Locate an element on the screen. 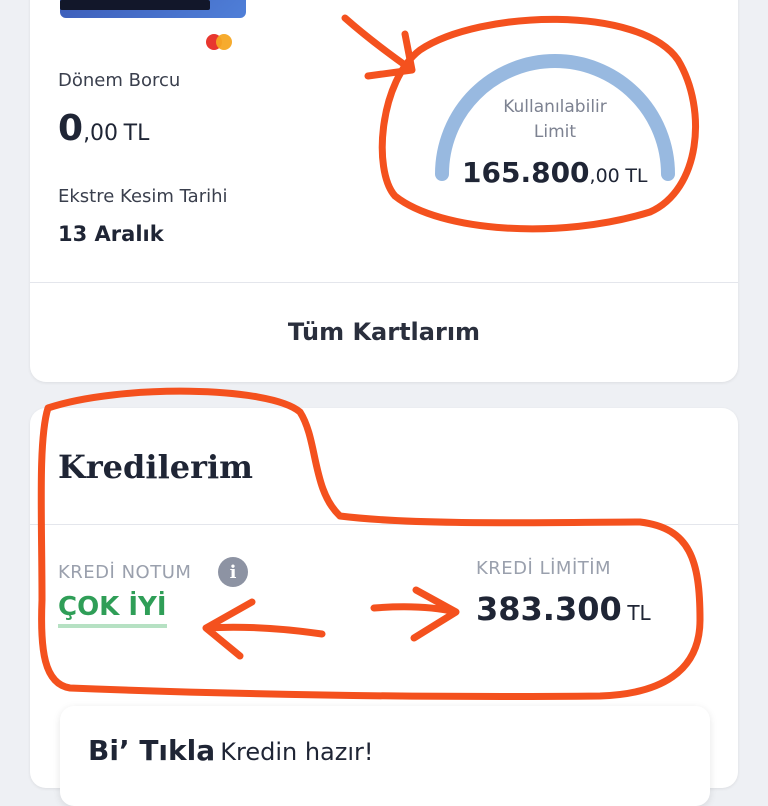 The height and width of the screenshot is (806, 768). promo-brand: Bi’ Tıkla is located at coordinates (152, 750).